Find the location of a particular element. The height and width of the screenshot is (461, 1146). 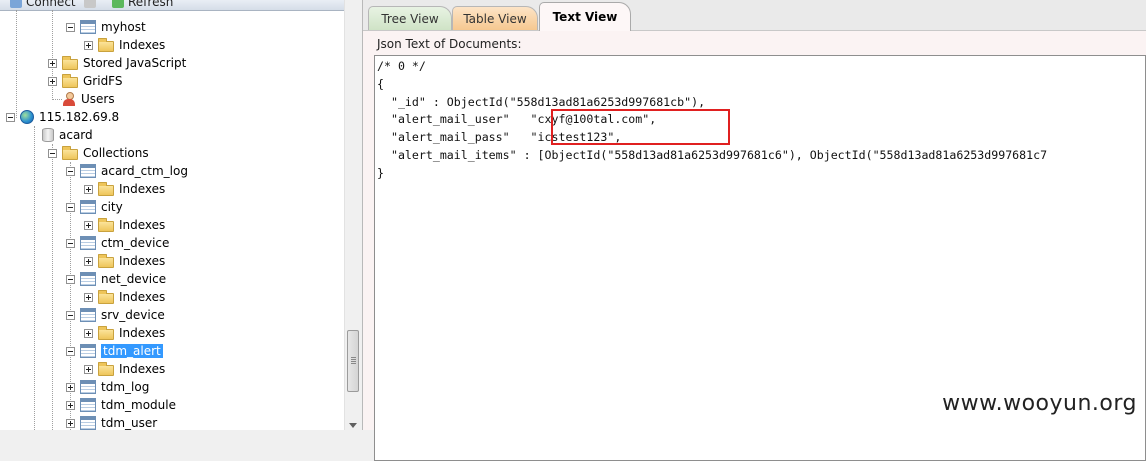

toolbar: Connect Refresh is located at coordinates (181, 5).